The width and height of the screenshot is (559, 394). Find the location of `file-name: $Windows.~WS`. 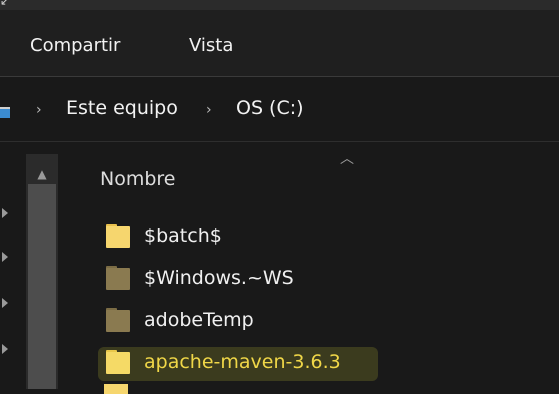

file-name: $Windows.~WS is located at coordinates (219, 278).